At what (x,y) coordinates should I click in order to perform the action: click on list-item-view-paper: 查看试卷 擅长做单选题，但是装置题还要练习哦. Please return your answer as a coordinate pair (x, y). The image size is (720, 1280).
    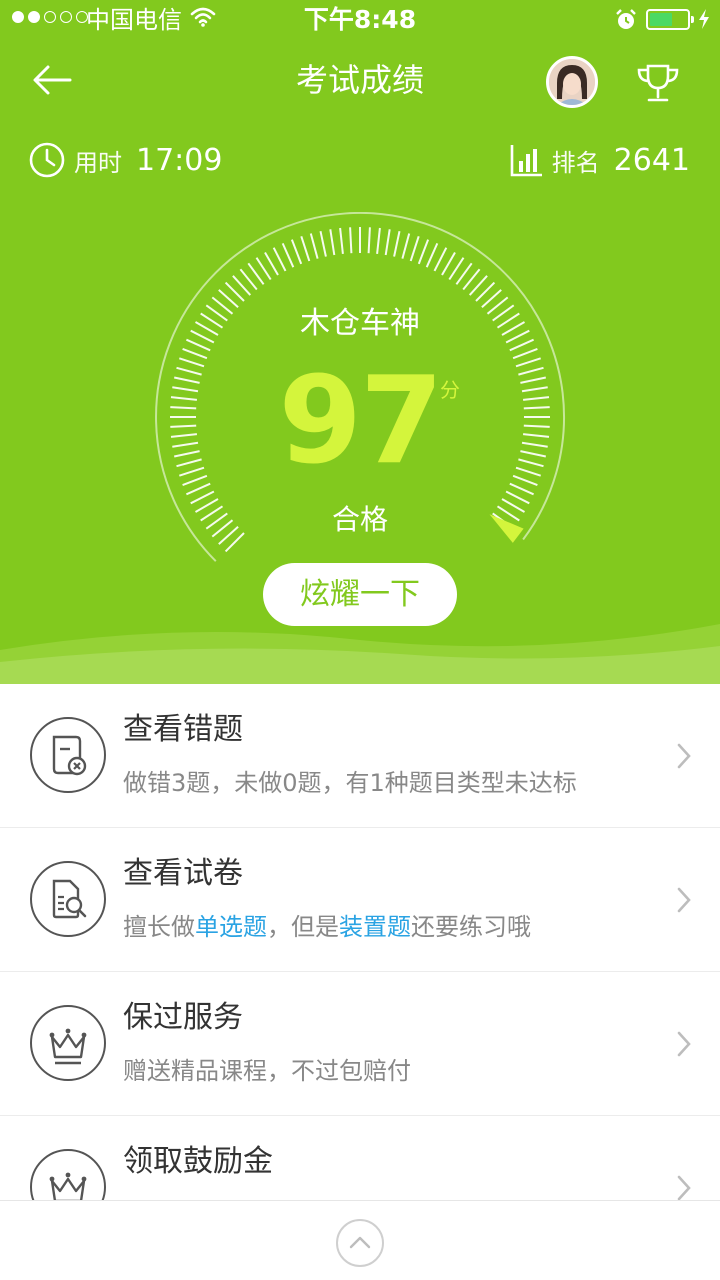
    Looking at the image, I should click on (360, 900).